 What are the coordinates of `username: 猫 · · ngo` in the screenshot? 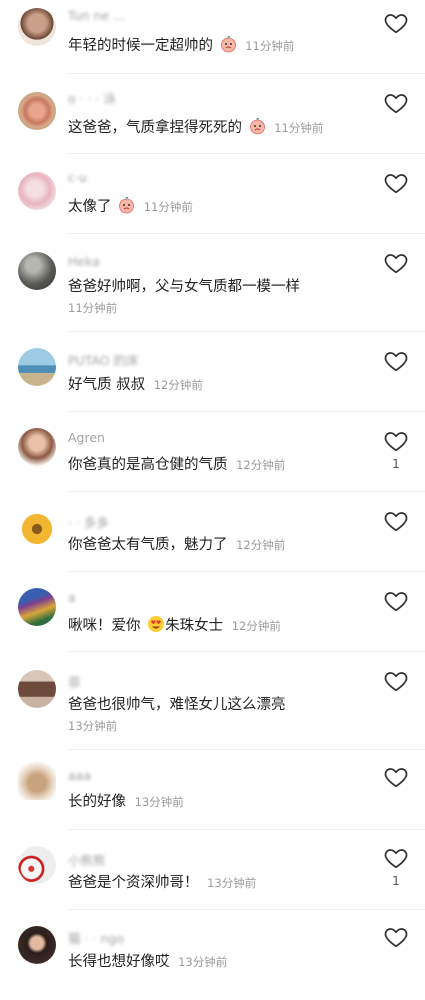 It's located at (96, 937).